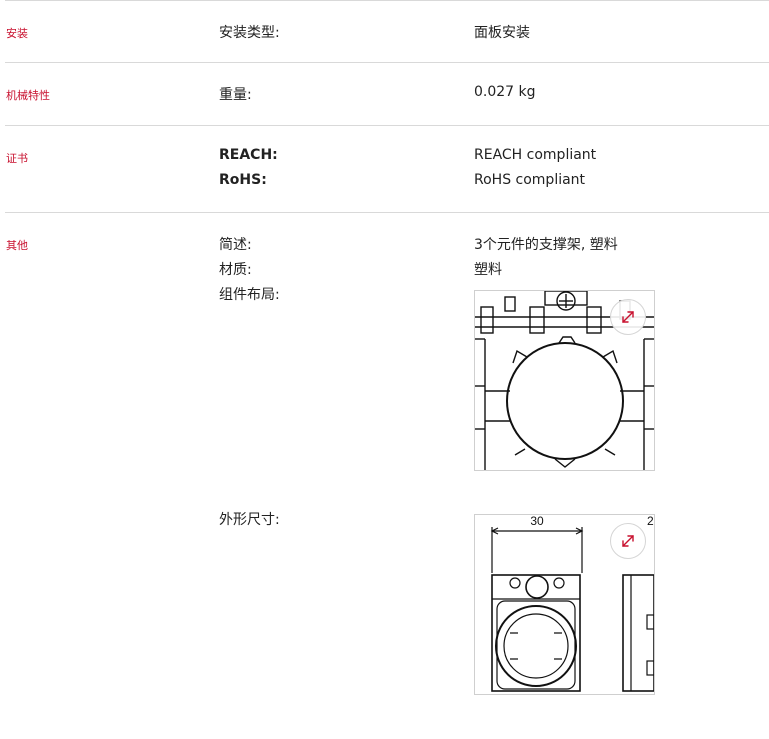  Describe the element at coordinates (505, 92) in the screenshot. I see `spec-value: 0.027 kg` at that location.